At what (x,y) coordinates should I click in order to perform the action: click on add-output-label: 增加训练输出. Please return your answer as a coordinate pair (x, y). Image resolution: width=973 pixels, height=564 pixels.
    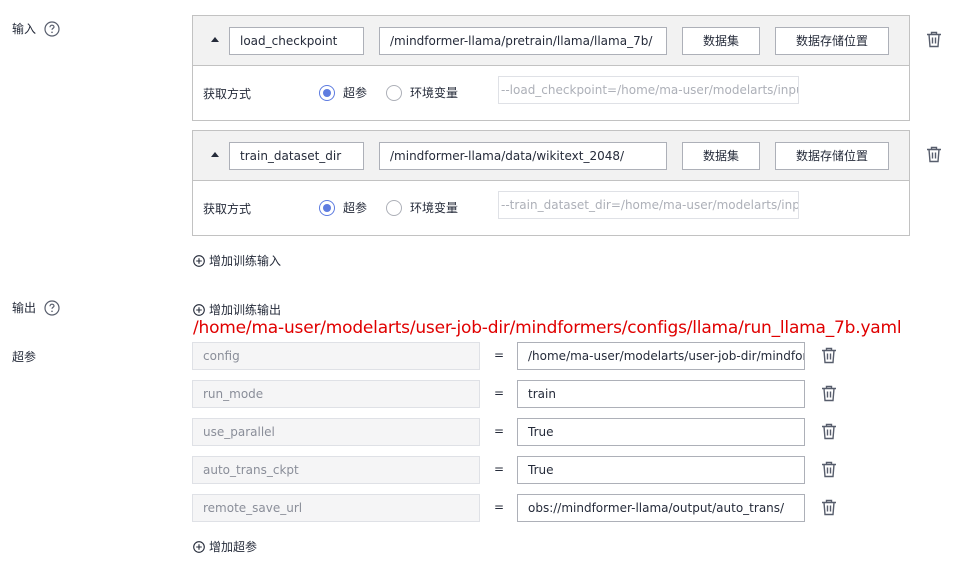
    Looking at the image, I should click on (245, 310).